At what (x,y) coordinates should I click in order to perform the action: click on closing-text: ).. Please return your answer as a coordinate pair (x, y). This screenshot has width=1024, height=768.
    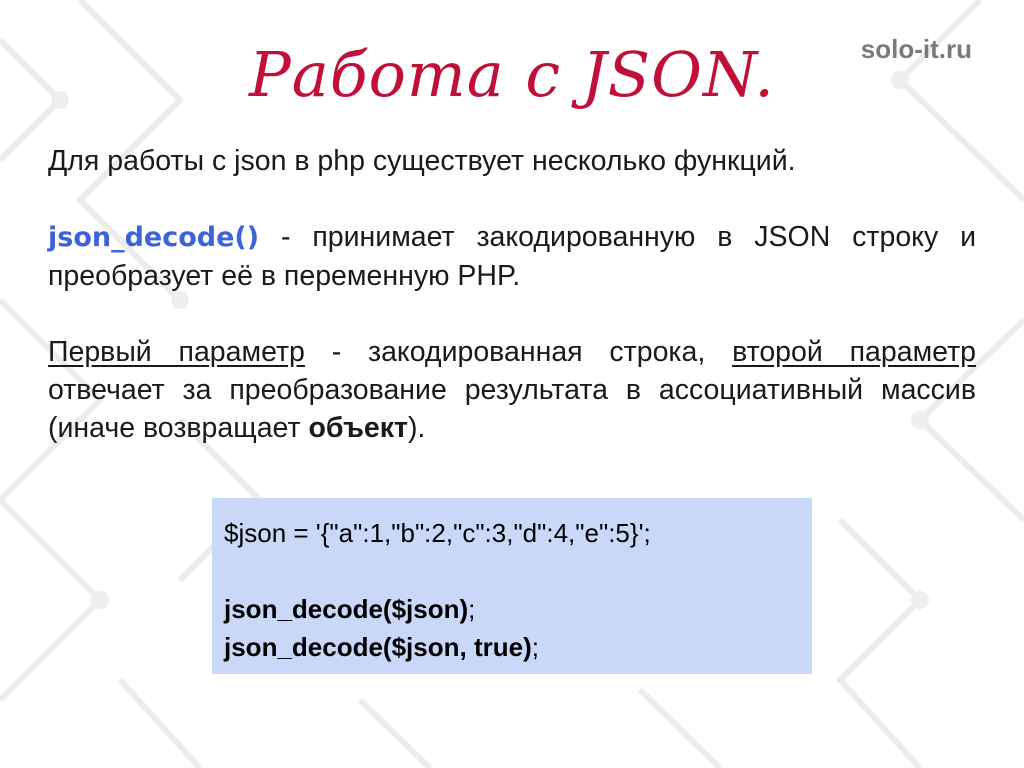
    Looking at the image, I should click on (416, 428).